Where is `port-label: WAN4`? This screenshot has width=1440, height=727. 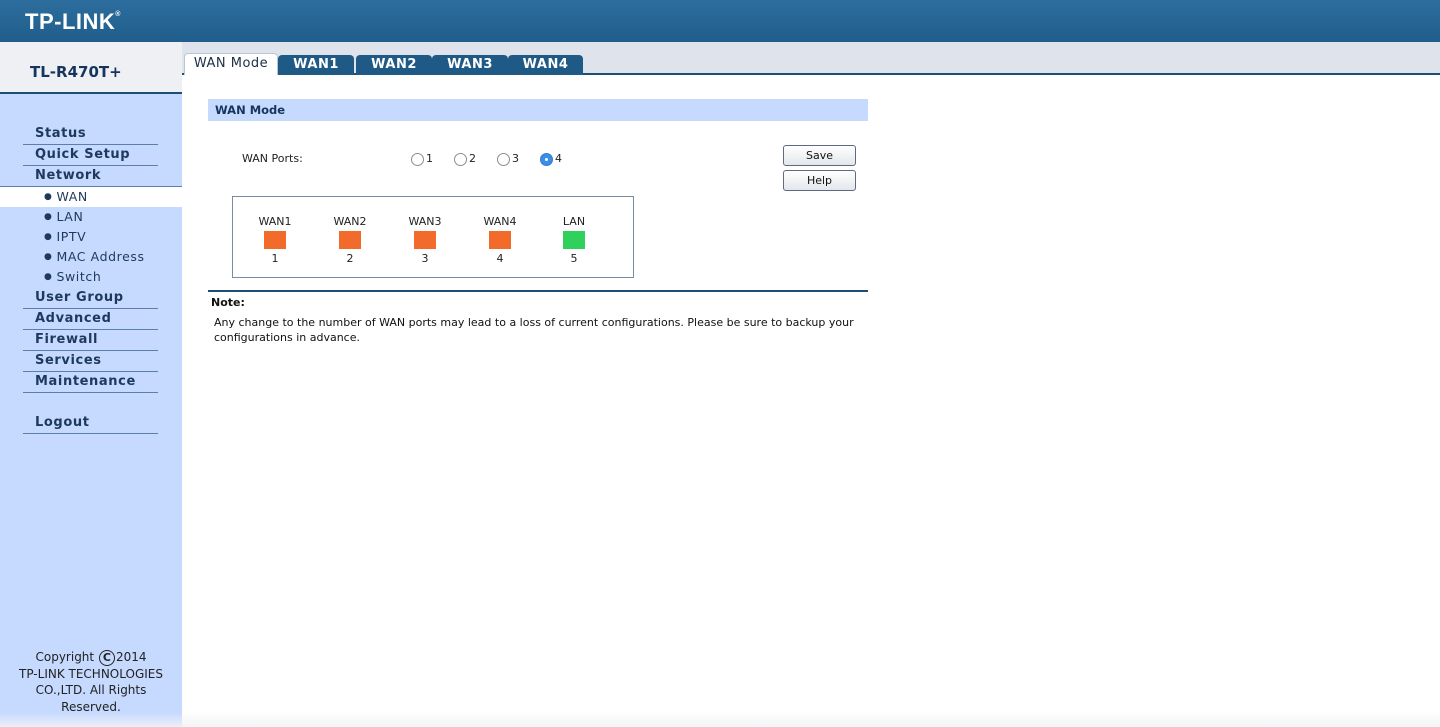
port-label: WAN4 is located at coordinates (500, 221).